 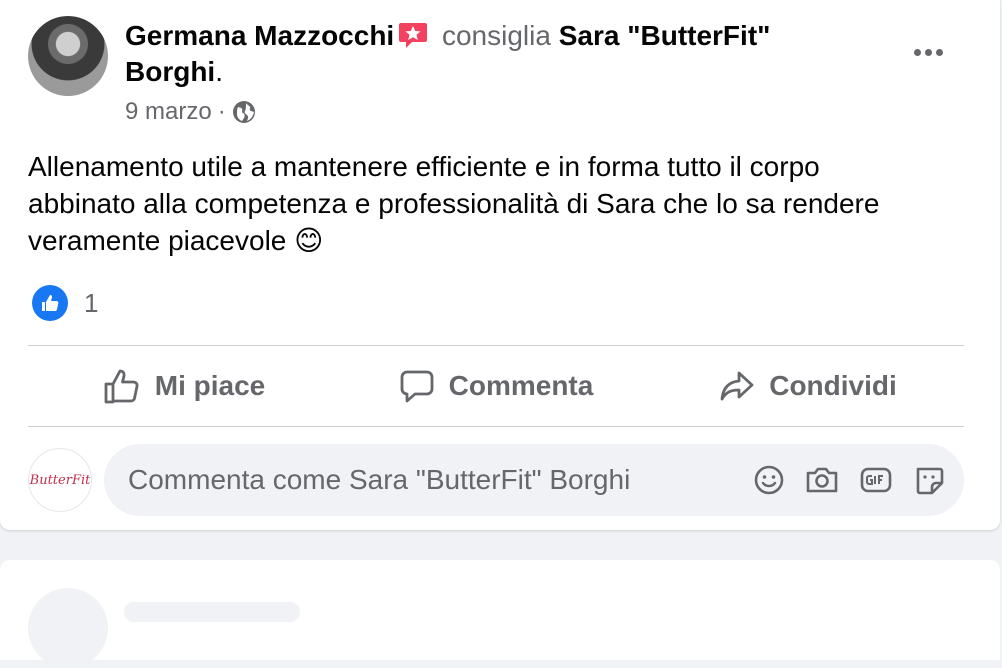 What do you see at coordinates (769, 480) in the screenshot?
I see `emoji-icon` at bounding box center [769, 480].